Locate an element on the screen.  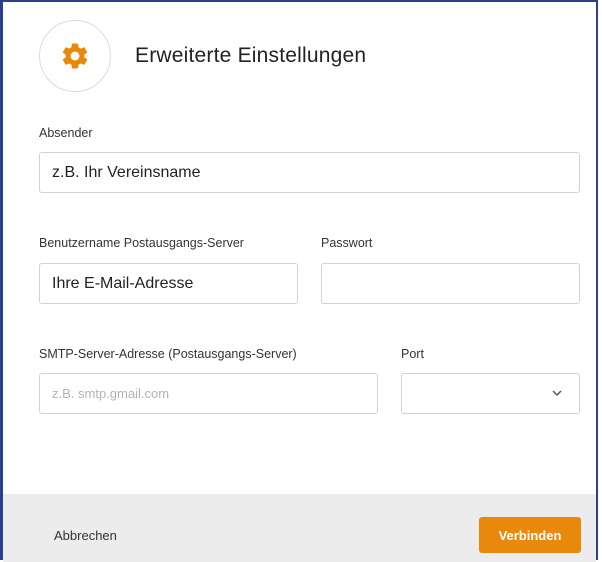
dialog-footer: Abbrechen Verbinden is located at coordinates (299, 528).